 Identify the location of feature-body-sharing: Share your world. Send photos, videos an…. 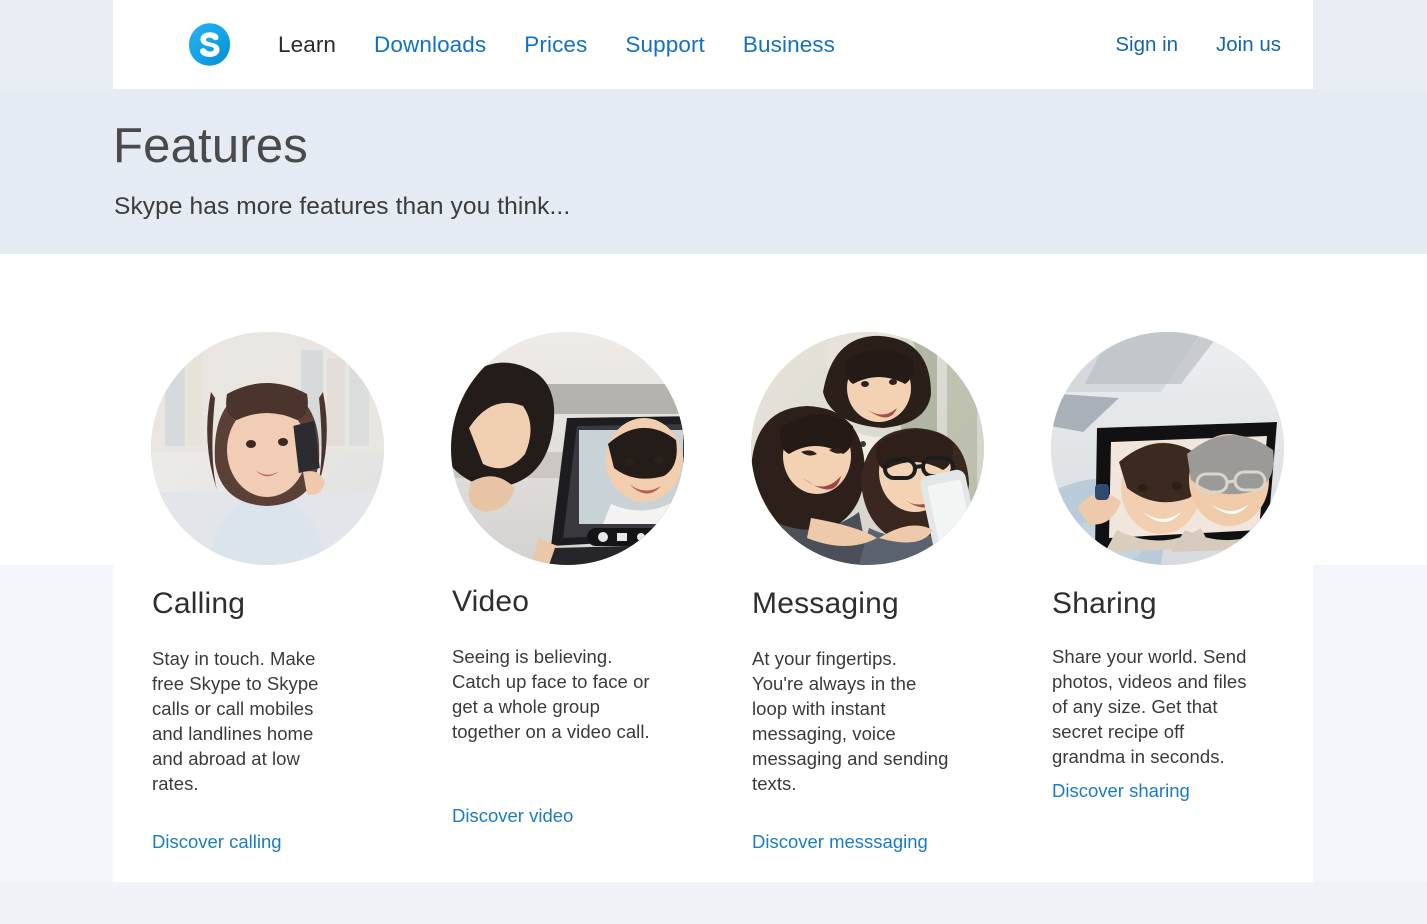
(1149, 706).